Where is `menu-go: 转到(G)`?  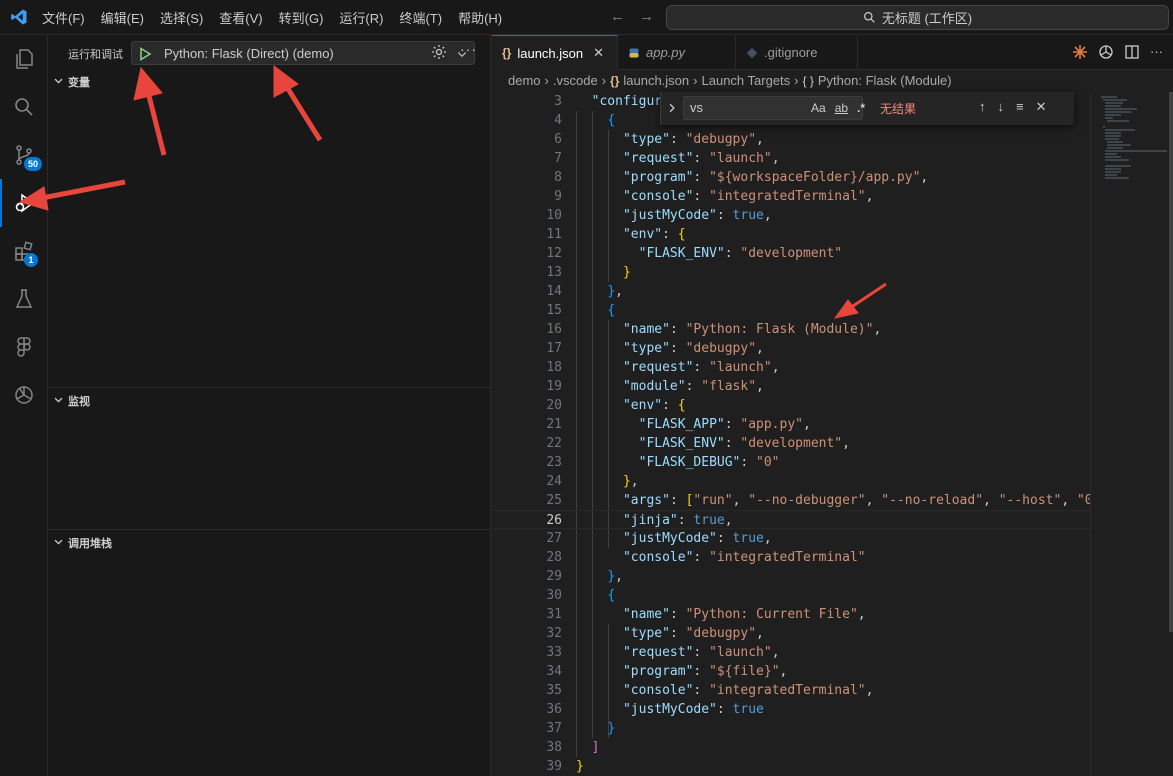
menu-go: 转到(G) is located at coordinates (301, 17).